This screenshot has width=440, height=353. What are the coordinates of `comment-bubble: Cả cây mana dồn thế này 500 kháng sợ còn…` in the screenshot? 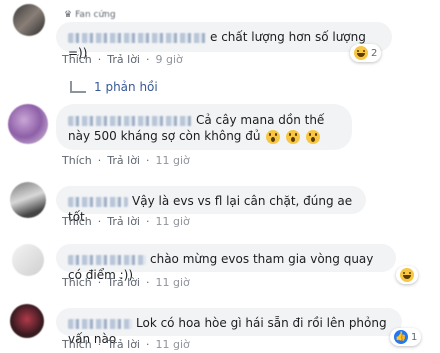 It's located at (204, 127).